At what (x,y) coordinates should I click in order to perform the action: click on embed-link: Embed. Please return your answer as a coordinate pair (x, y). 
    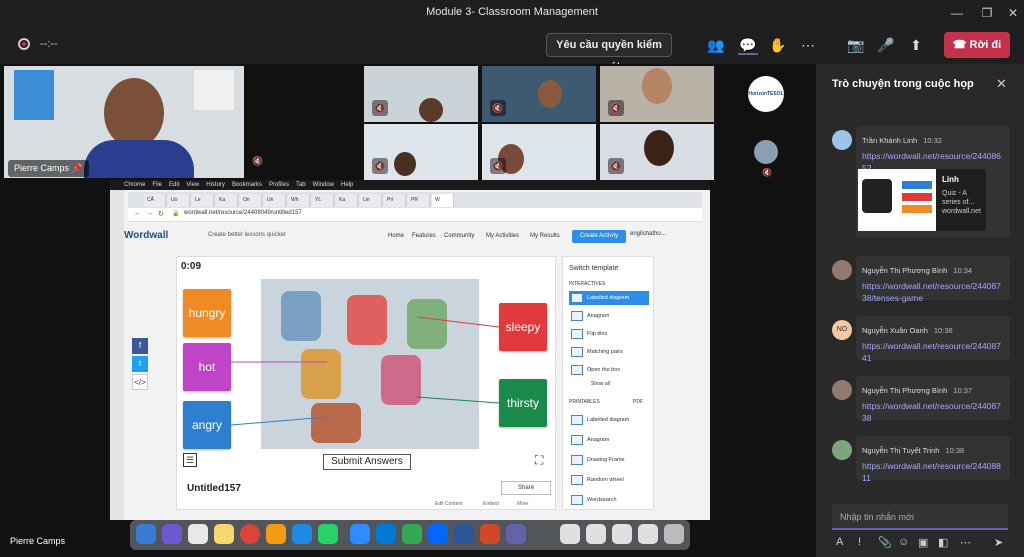
    Looking at the image, I should click on (491, 504).